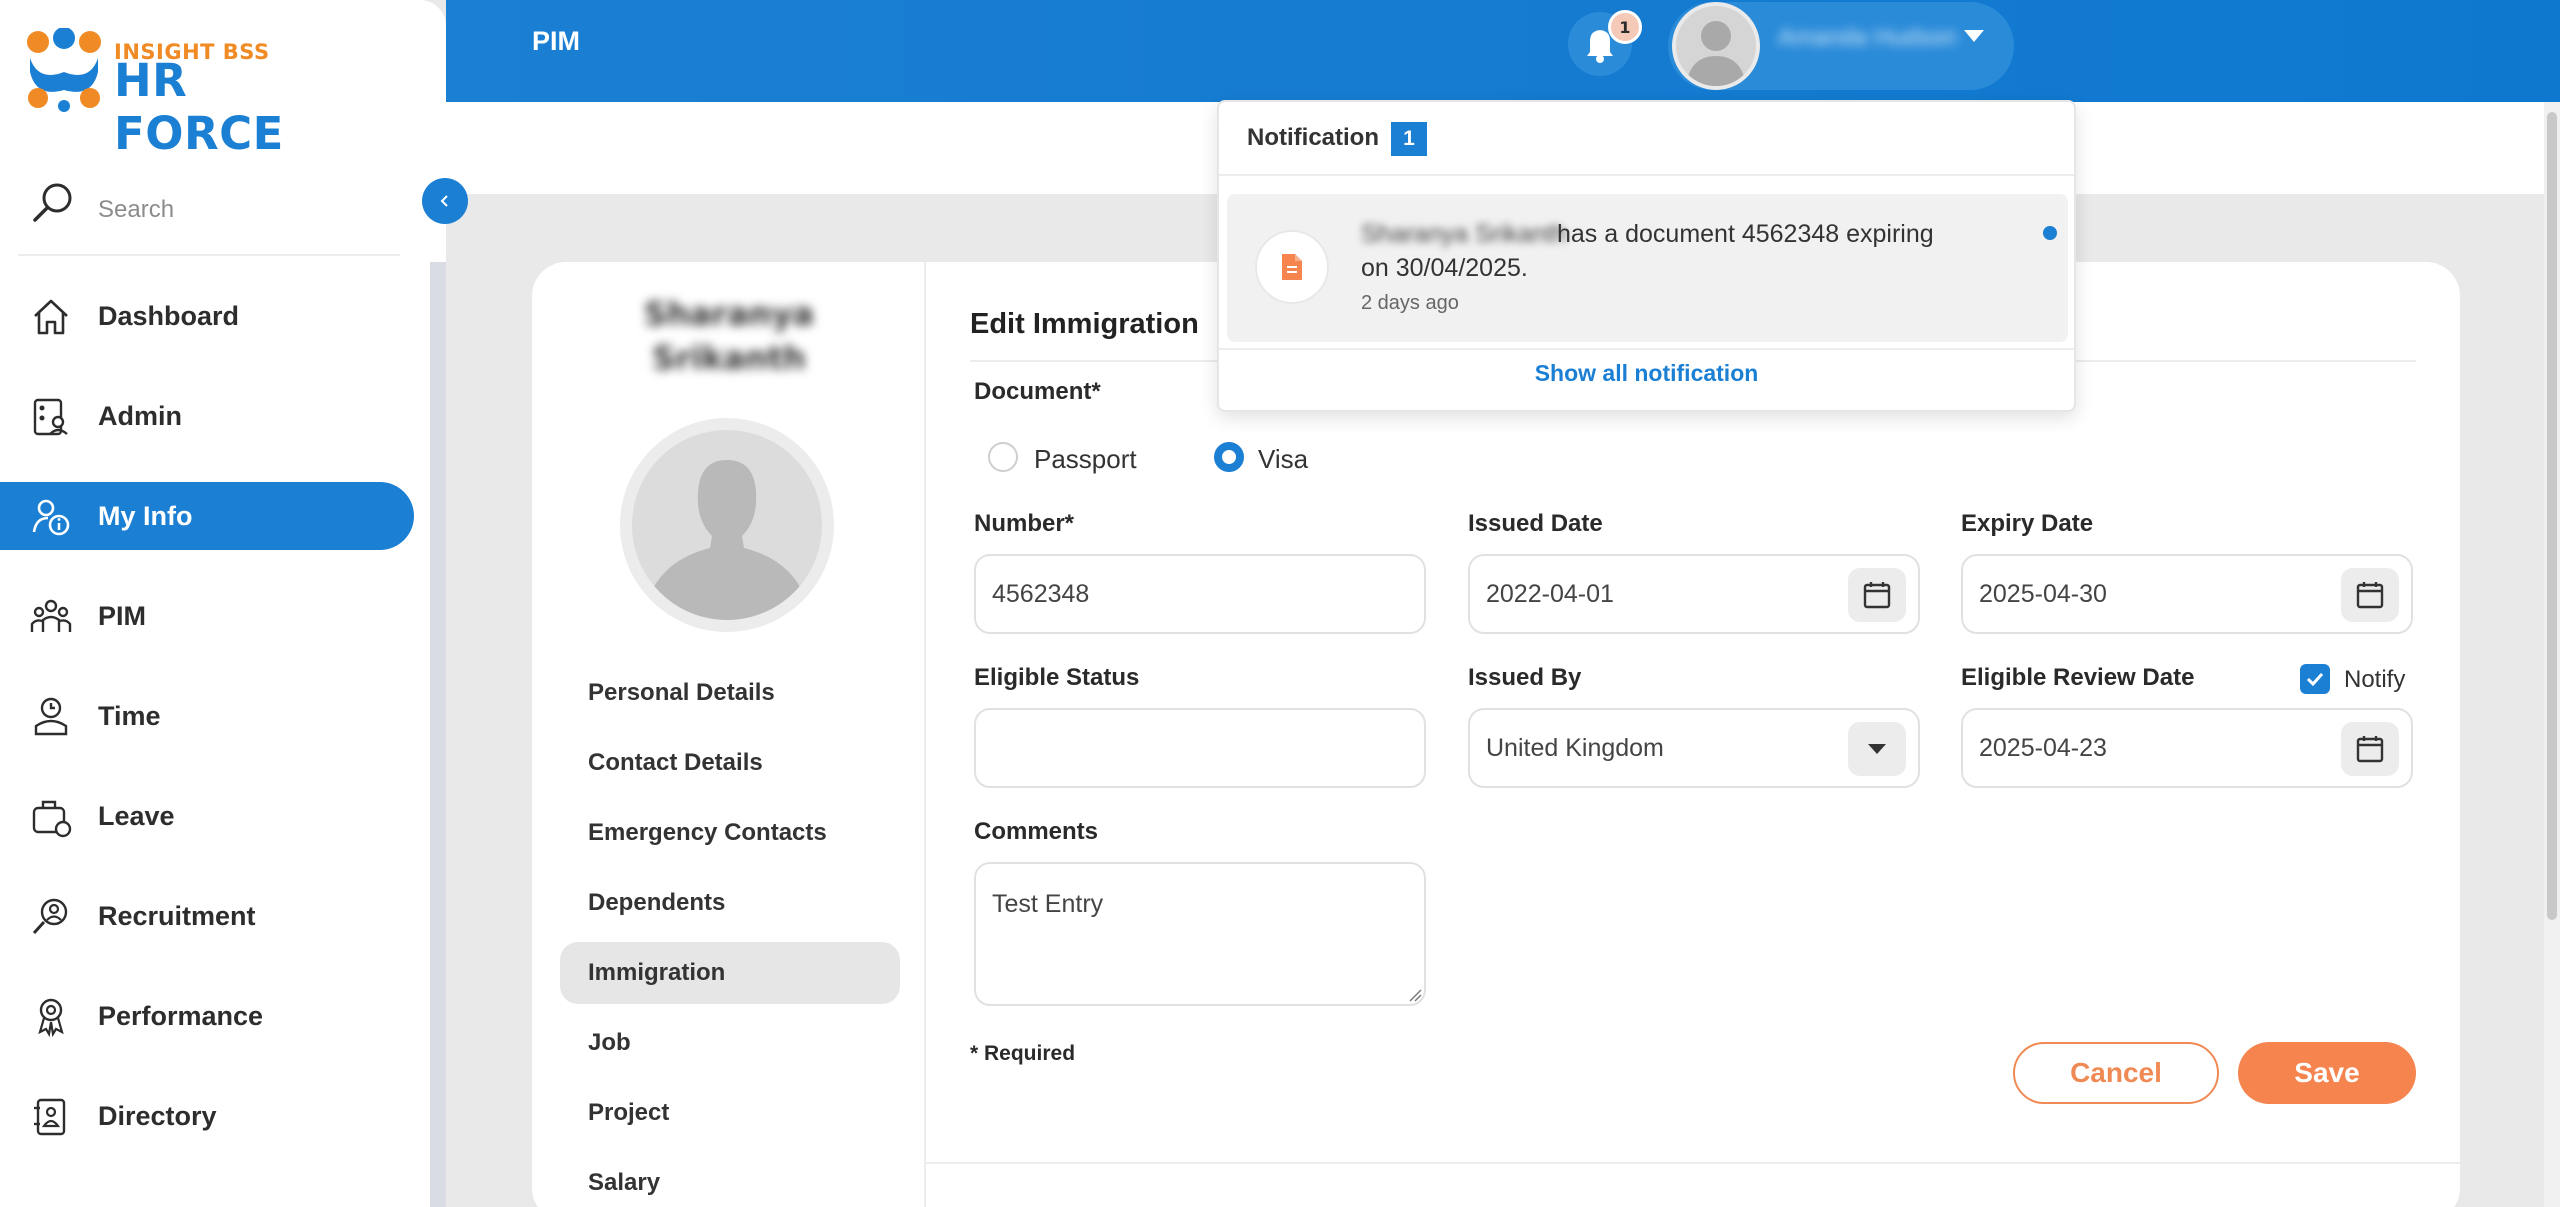  I want to click on sidebar-item-recruitment: Recruitment, so click(207, 916).